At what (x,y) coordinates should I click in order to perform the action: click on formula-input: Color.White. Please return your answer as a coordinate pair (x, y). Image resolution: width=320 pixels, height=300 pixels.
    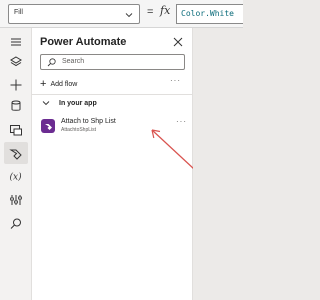
    Looking at the image, I should click on (209, 14).